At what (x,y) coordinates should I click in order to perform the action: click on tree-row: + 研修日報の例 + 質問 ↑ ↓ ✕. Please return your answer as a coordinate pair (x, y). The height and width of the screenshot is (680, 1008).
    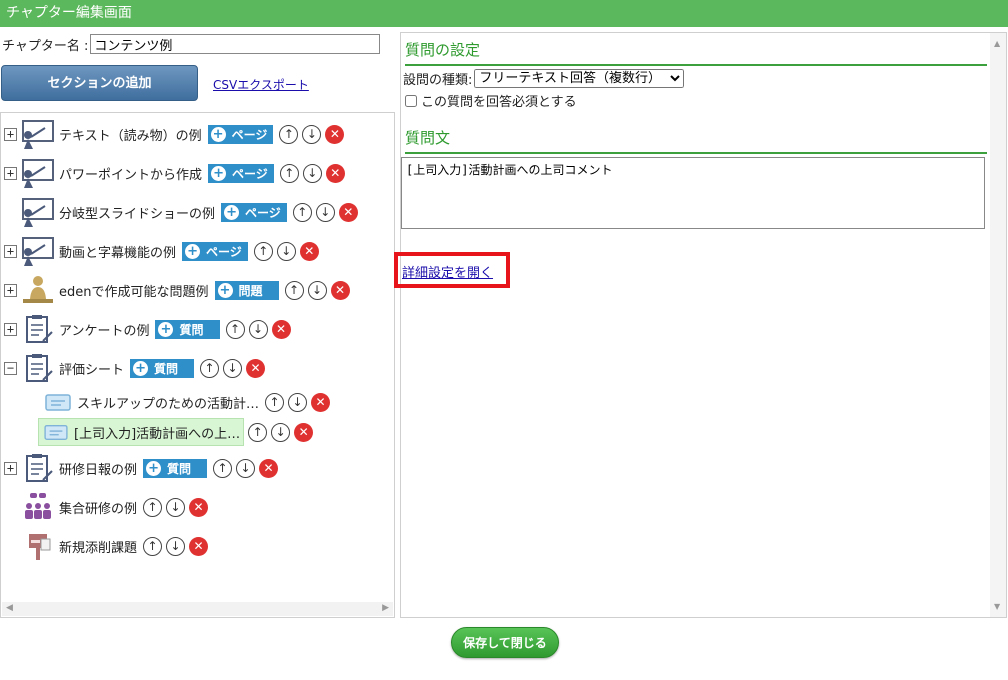
    Looking at the image, I should click on (141, 468).